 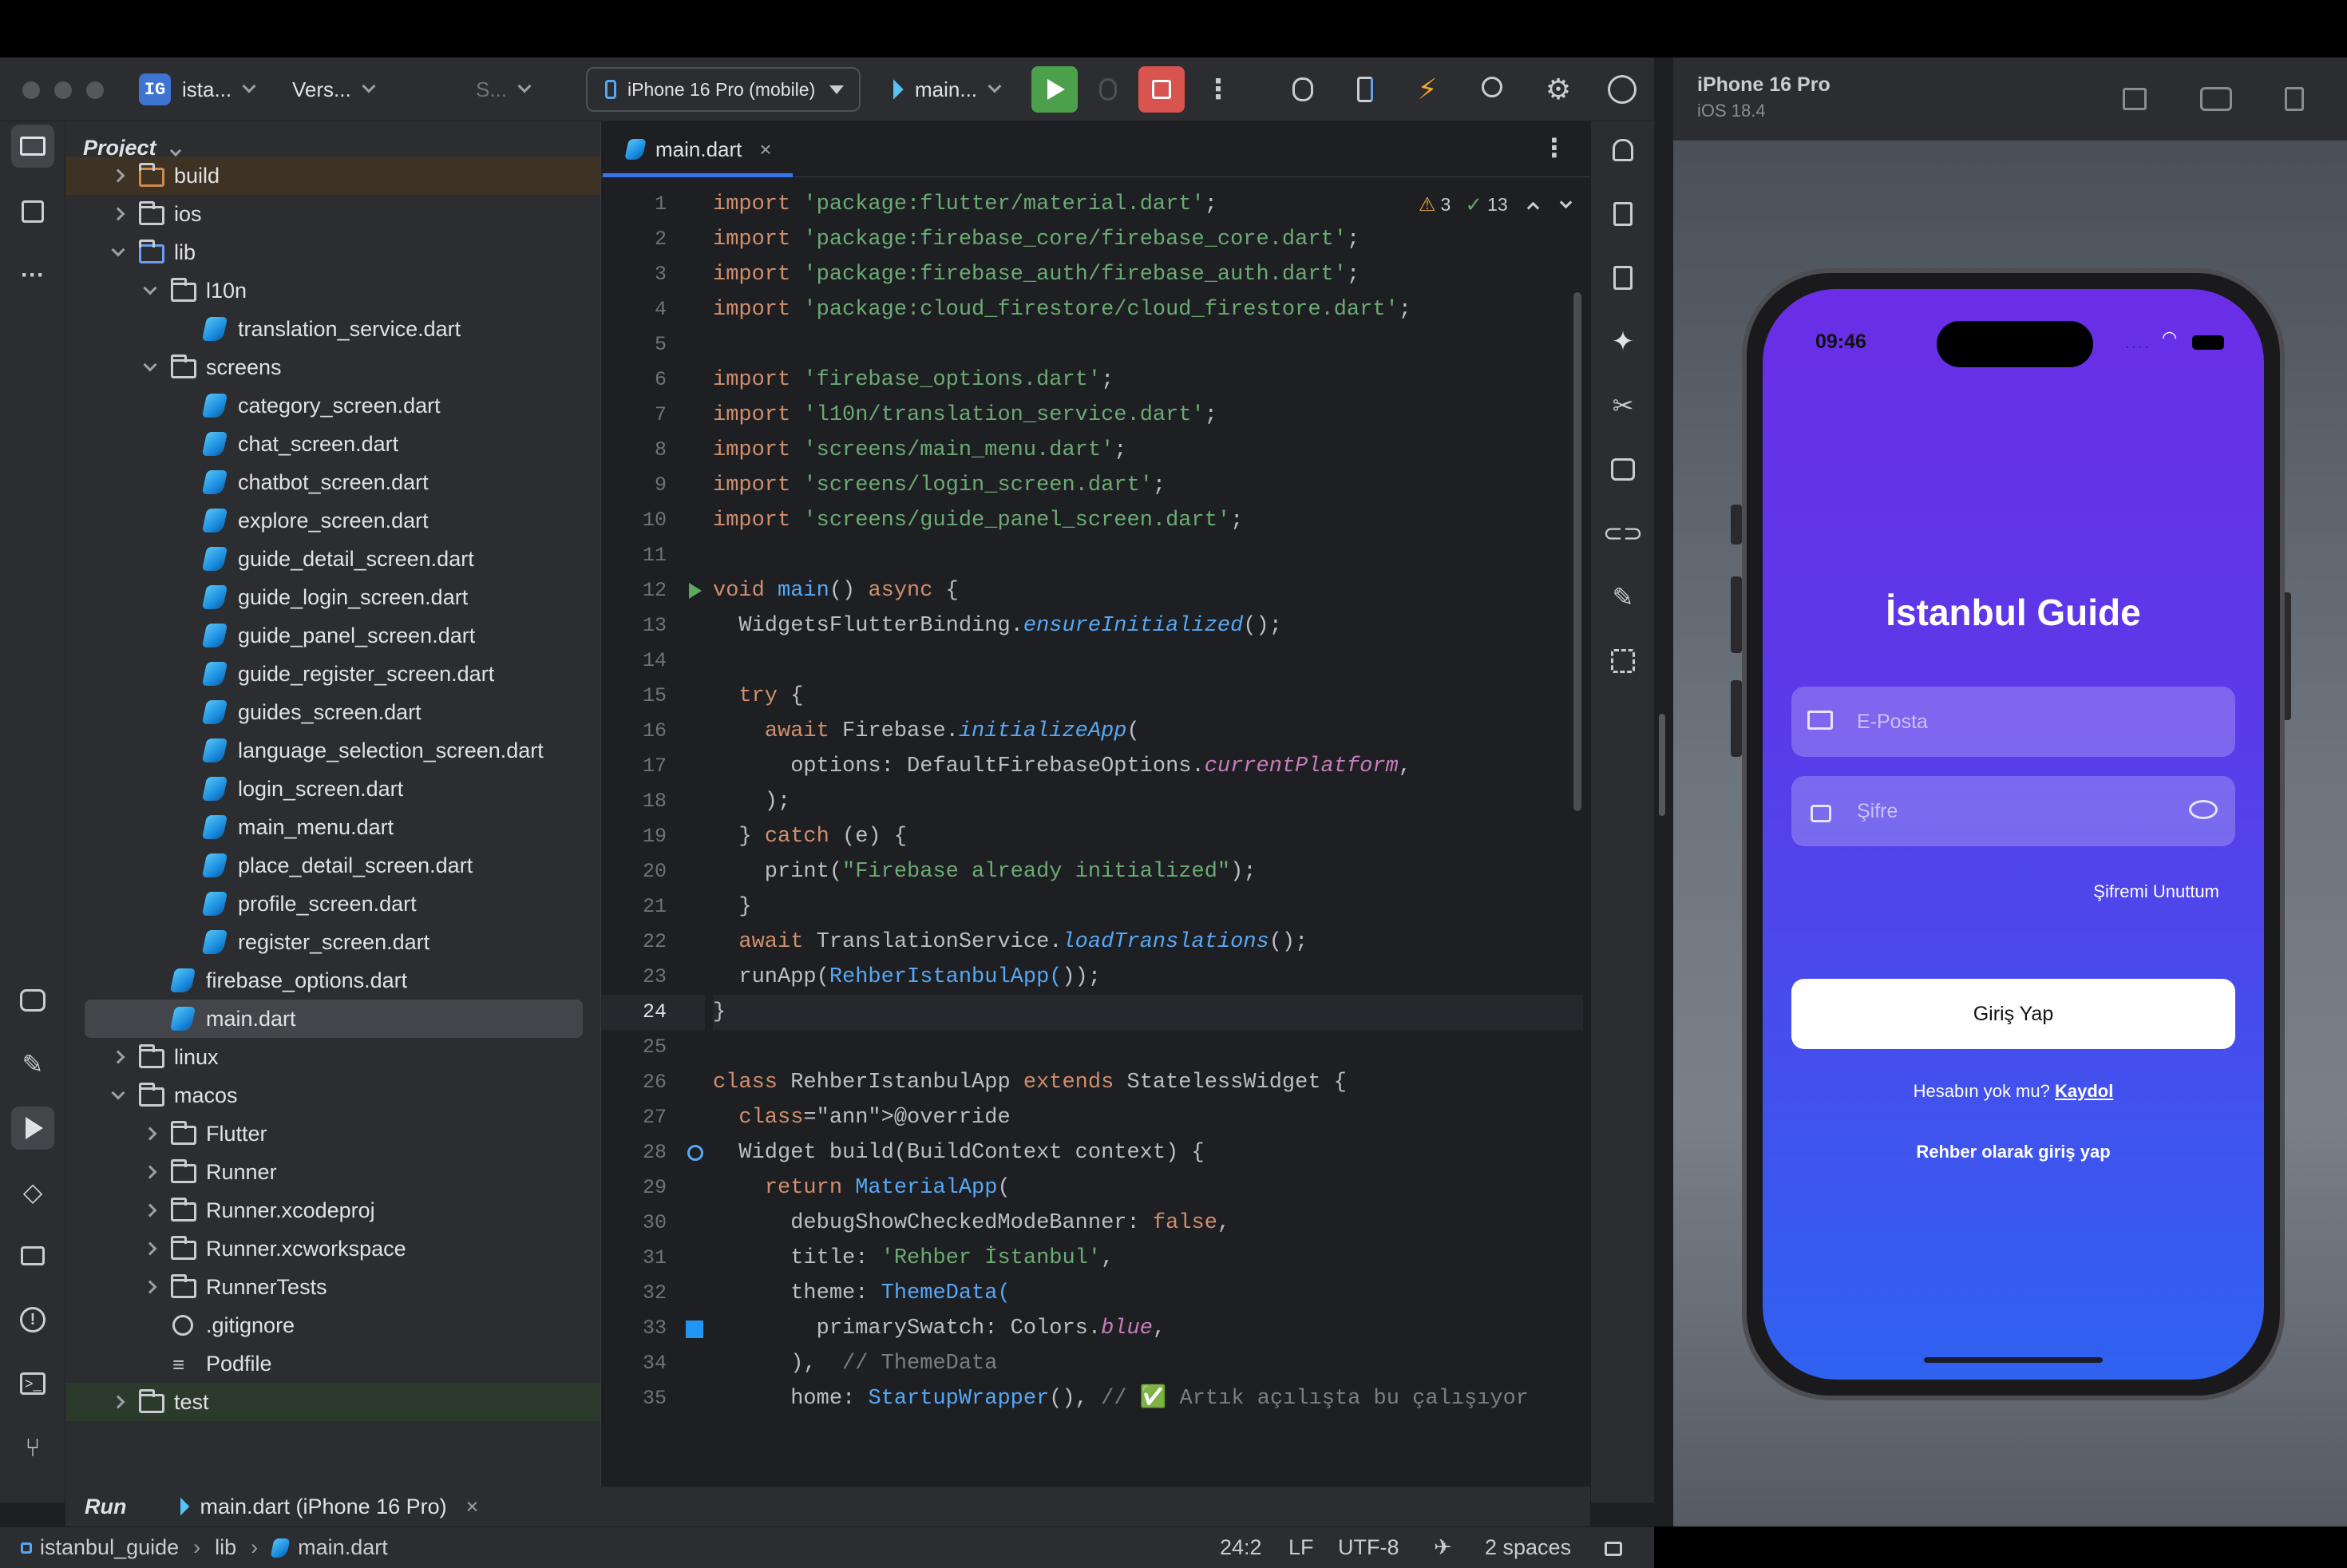 What do you see at coordinates (695, 1153) in the screenshot?
I see `override-gutter-icon` at bounding box center [695, 1153].